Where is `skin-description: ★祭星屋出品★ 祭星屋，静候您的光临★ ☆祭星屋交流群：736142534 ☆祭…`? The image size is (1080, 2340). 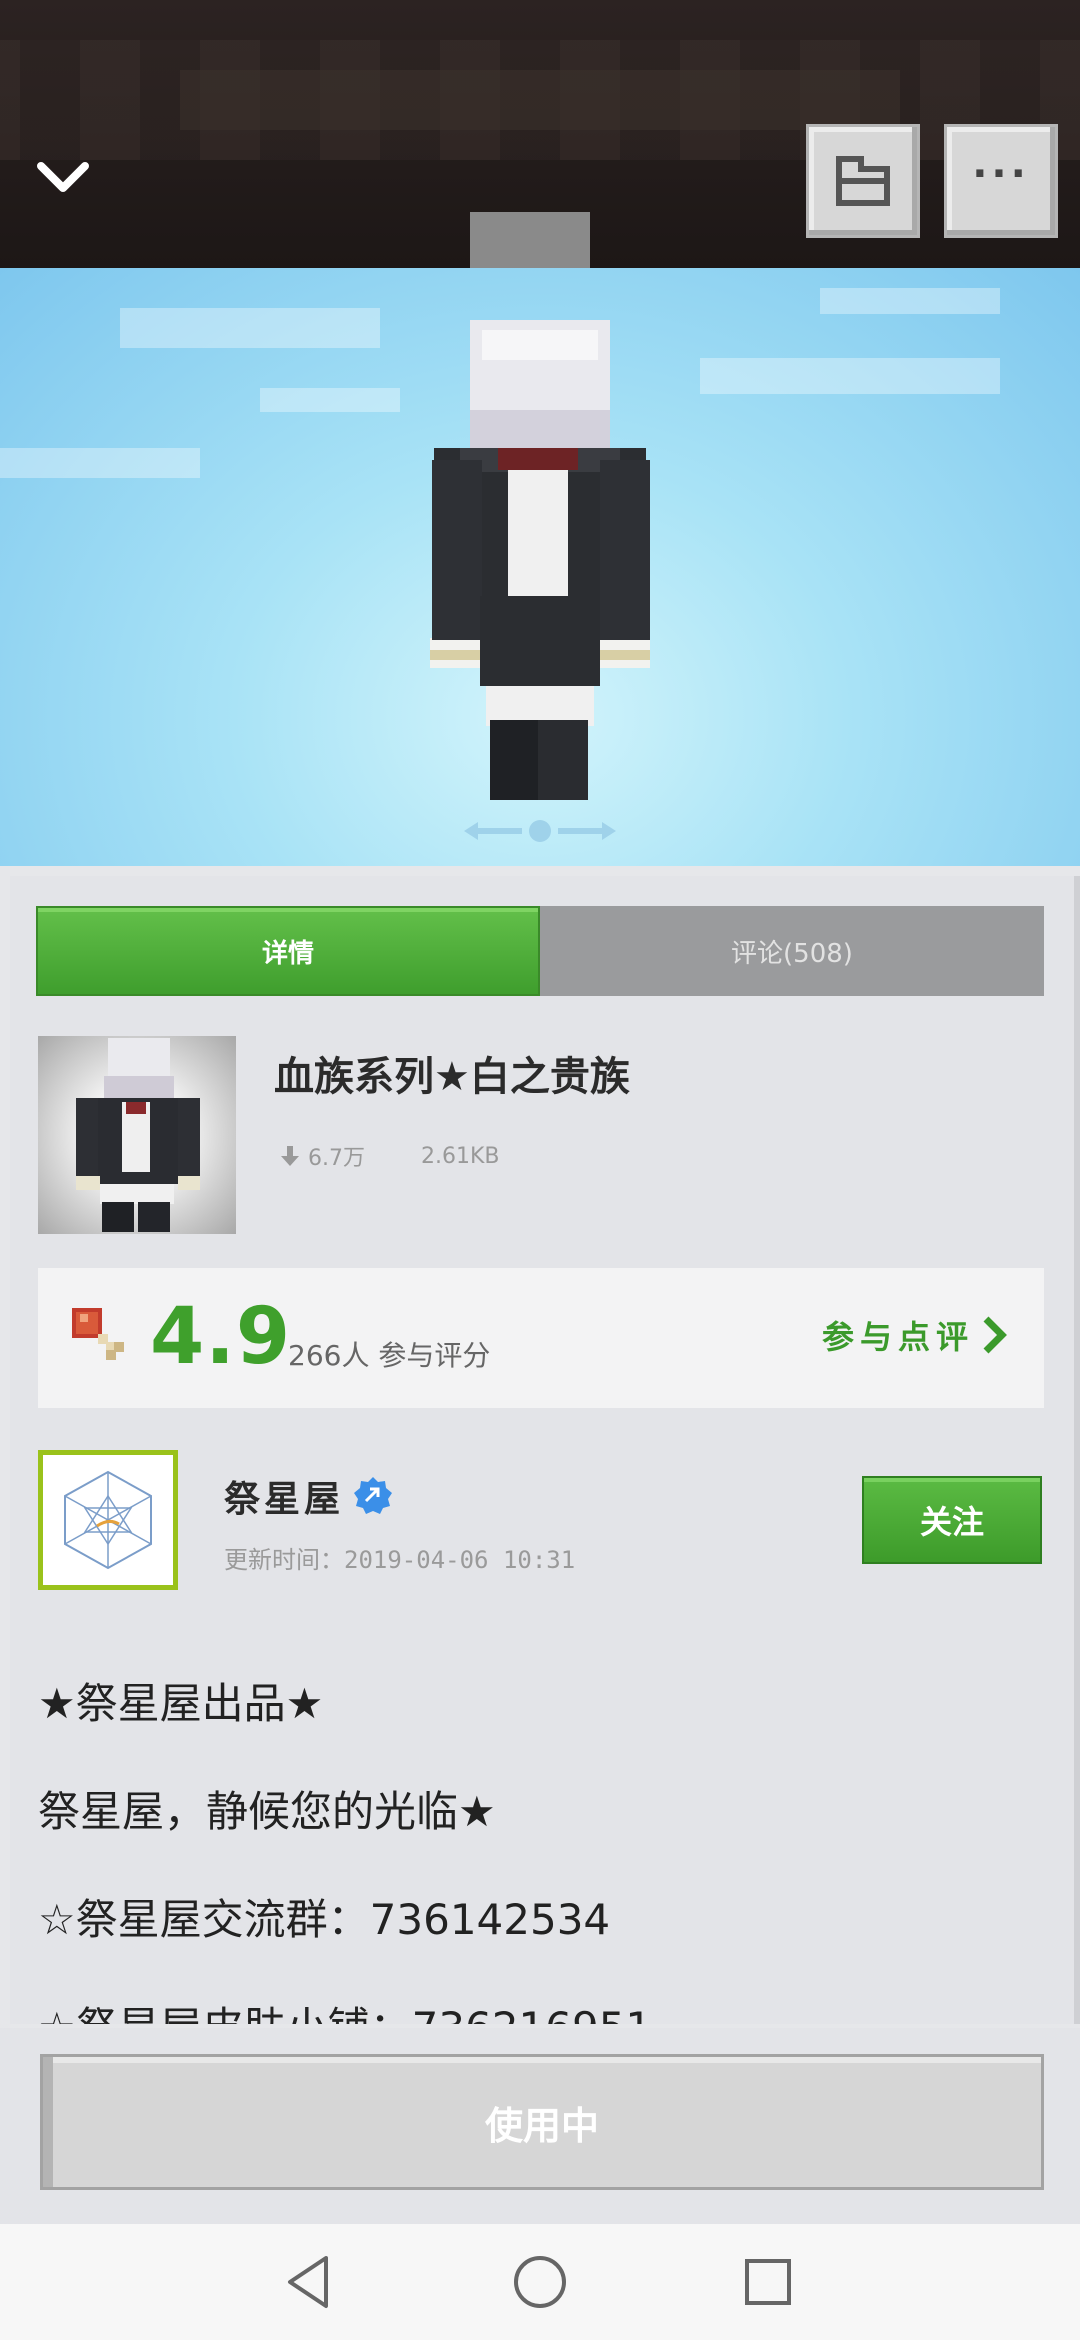
skin-description: ★祭星屋出品★ 祭星屋，静候您的光临★ ☆祭星屋交流群：736142534 ☆祭… is located at coordinates (538, 1850).